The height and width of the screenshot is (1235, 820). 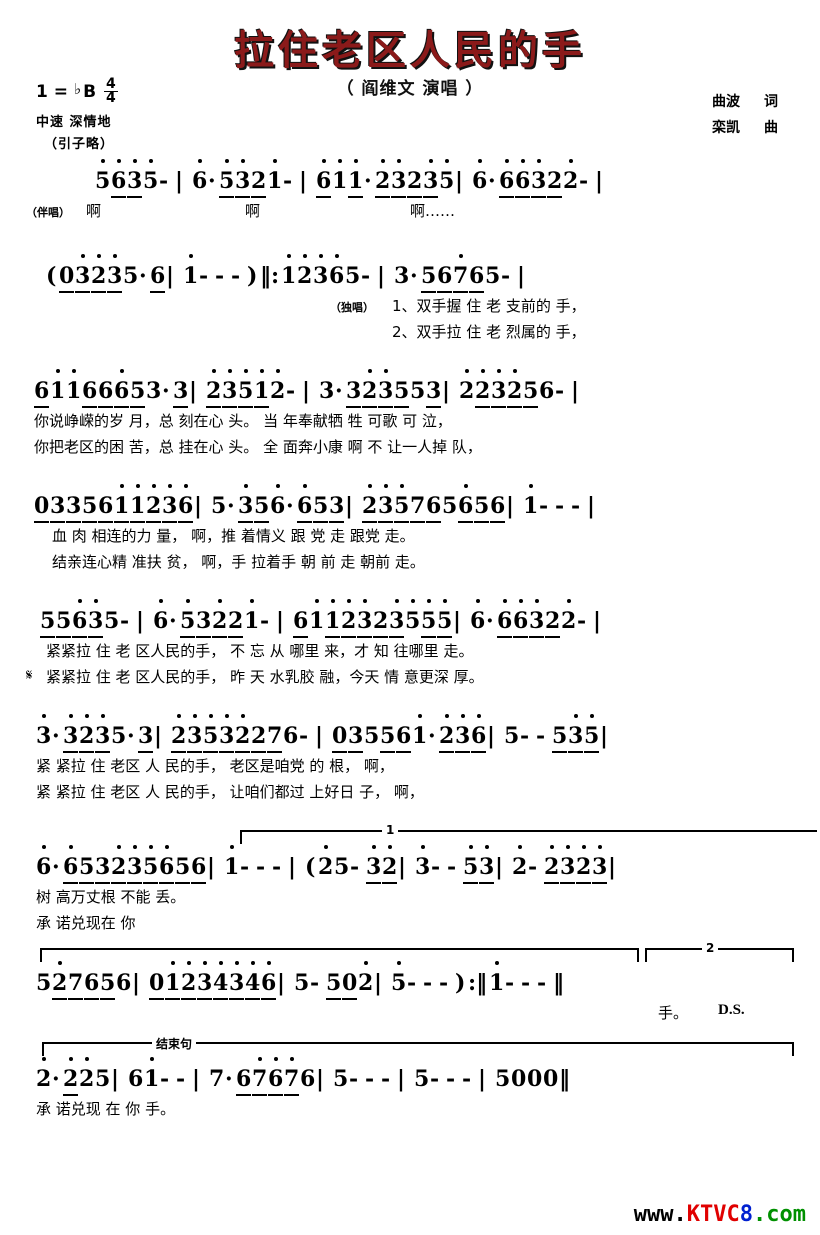 I want to click on lyric-text: 紧紧拉 住 老 区人民的手， 不 忘 从 哪里 来，才 知 往哪里 走。, so click(x=260, y=651).